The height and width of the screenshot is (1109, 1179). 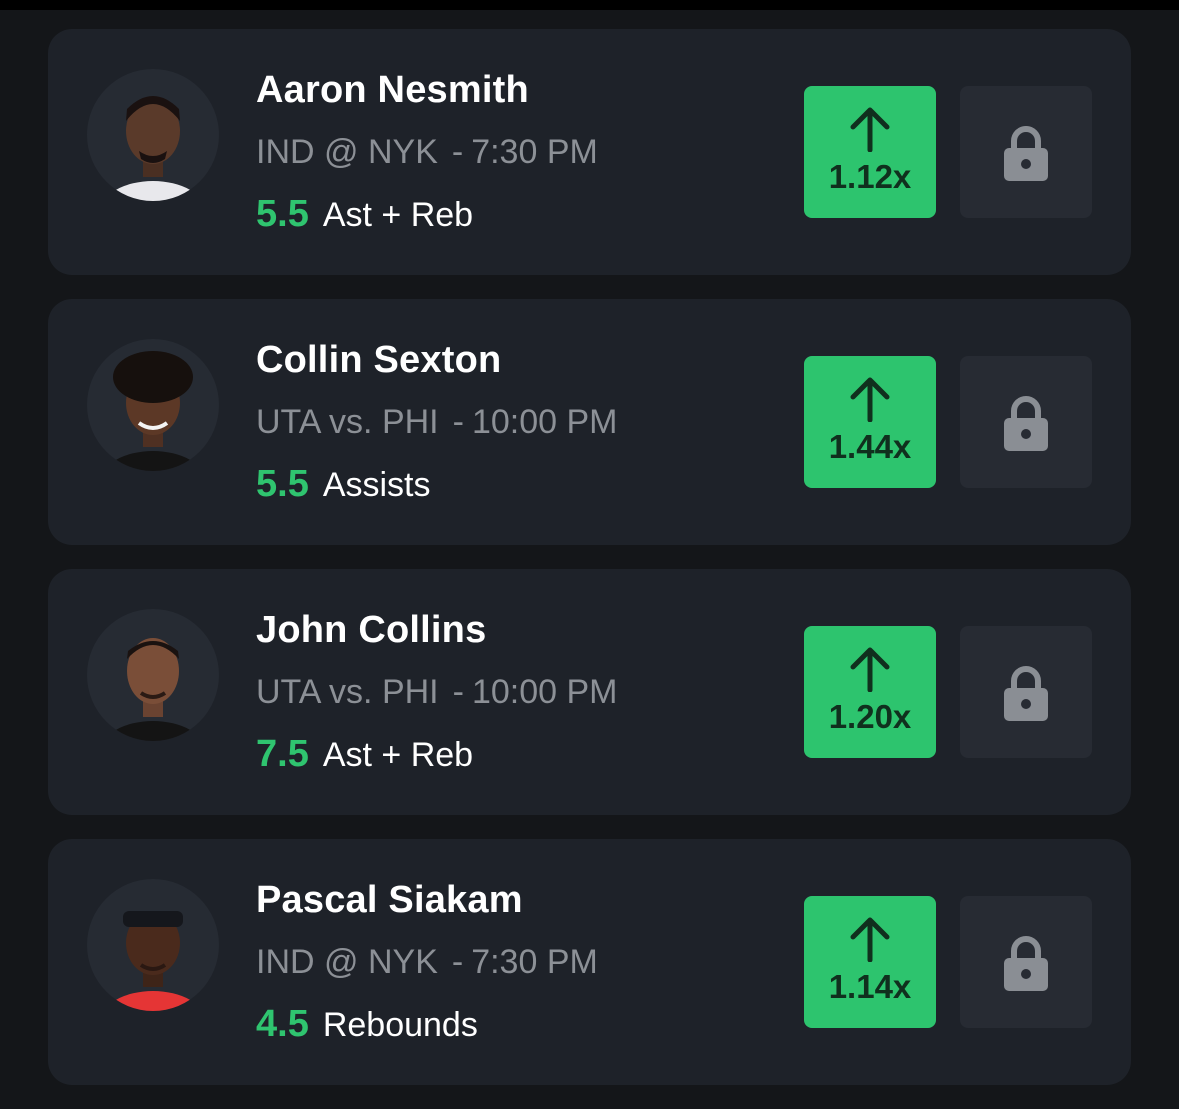 What do you see at coordinates (371, 630) in the screenshot?
I see `player-name: John Collins` at bounding box center [371, 630].